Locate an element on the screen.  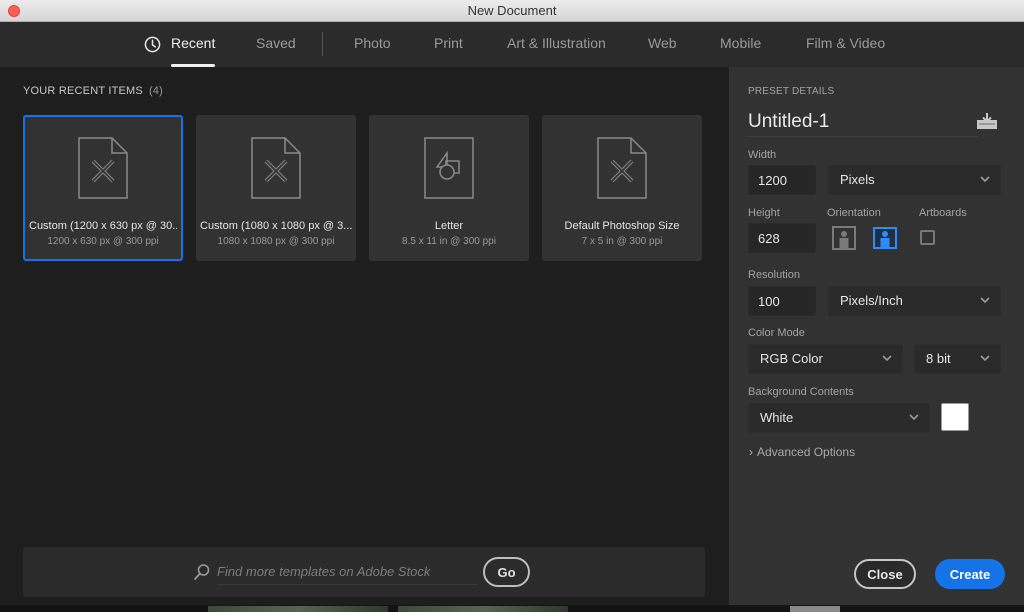
window-titlebar: New Document is located at coordinates (512, 11).